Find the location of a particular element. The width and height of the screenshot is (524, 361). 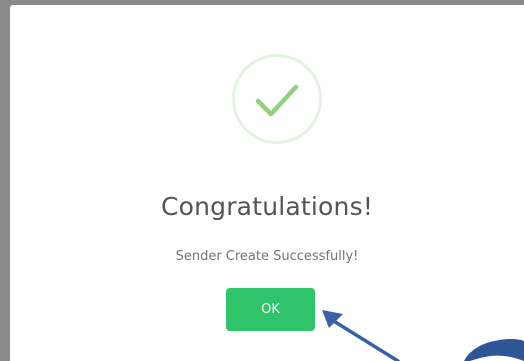

dialog-title: Congratulations! is located at coordinates (267, 206).